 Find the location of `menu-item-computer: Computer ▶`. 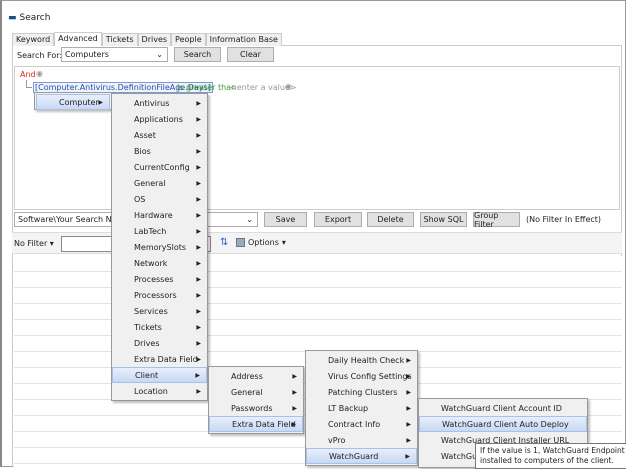

menu-item-computer: Computer ▶ is located at coordinates (73, 102).